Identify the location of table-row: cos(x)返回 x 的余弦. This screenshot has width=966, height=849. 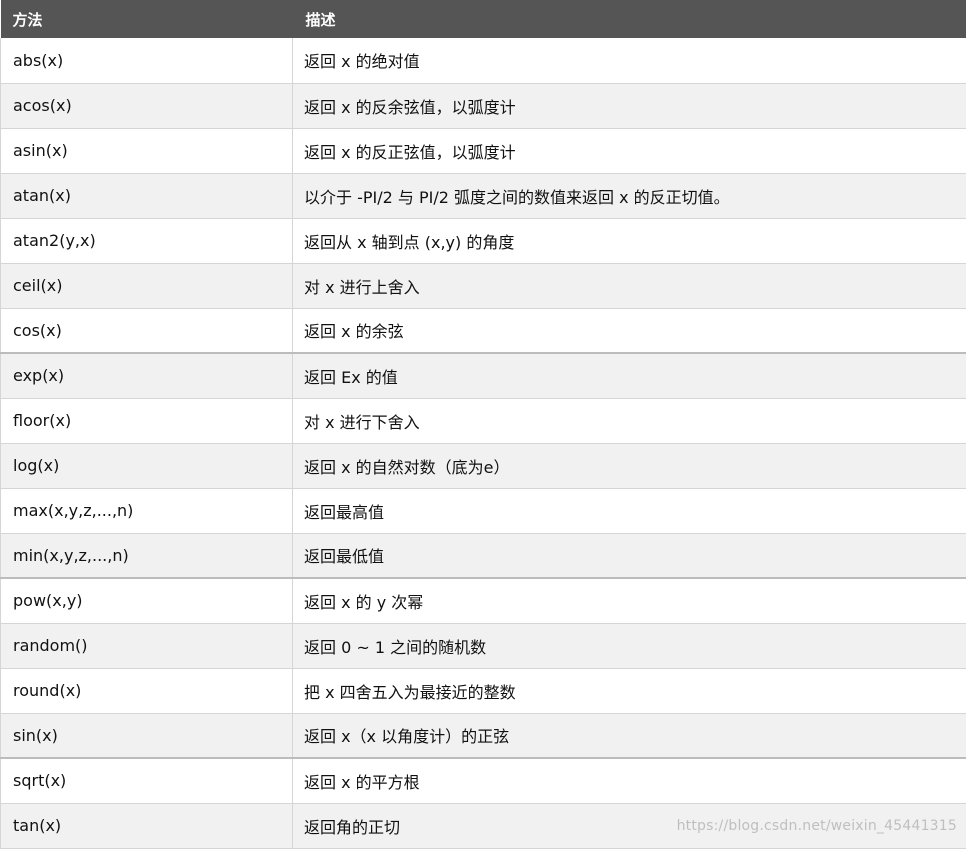
(483, 330).